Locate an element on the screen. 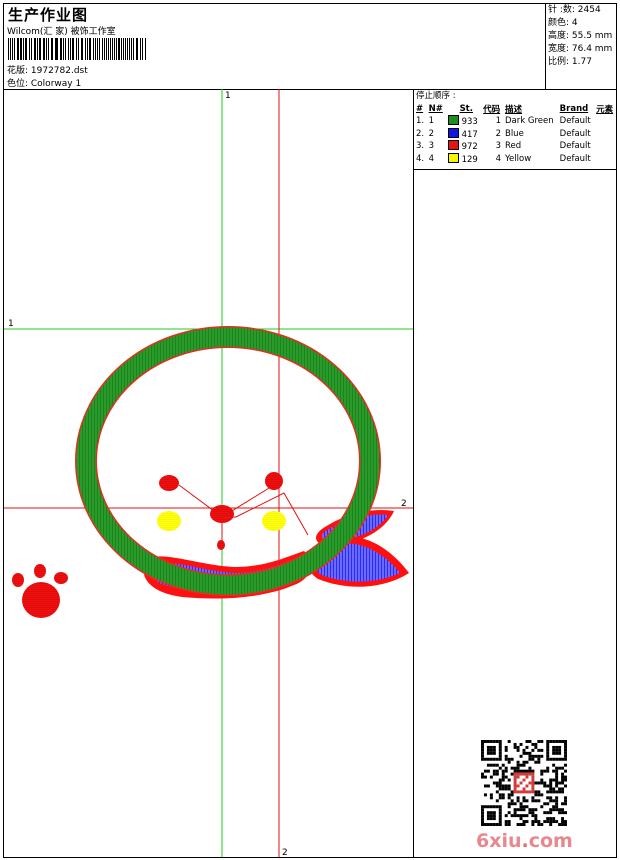  row-stitch-value: 972 is located at coordinates (469, 147).